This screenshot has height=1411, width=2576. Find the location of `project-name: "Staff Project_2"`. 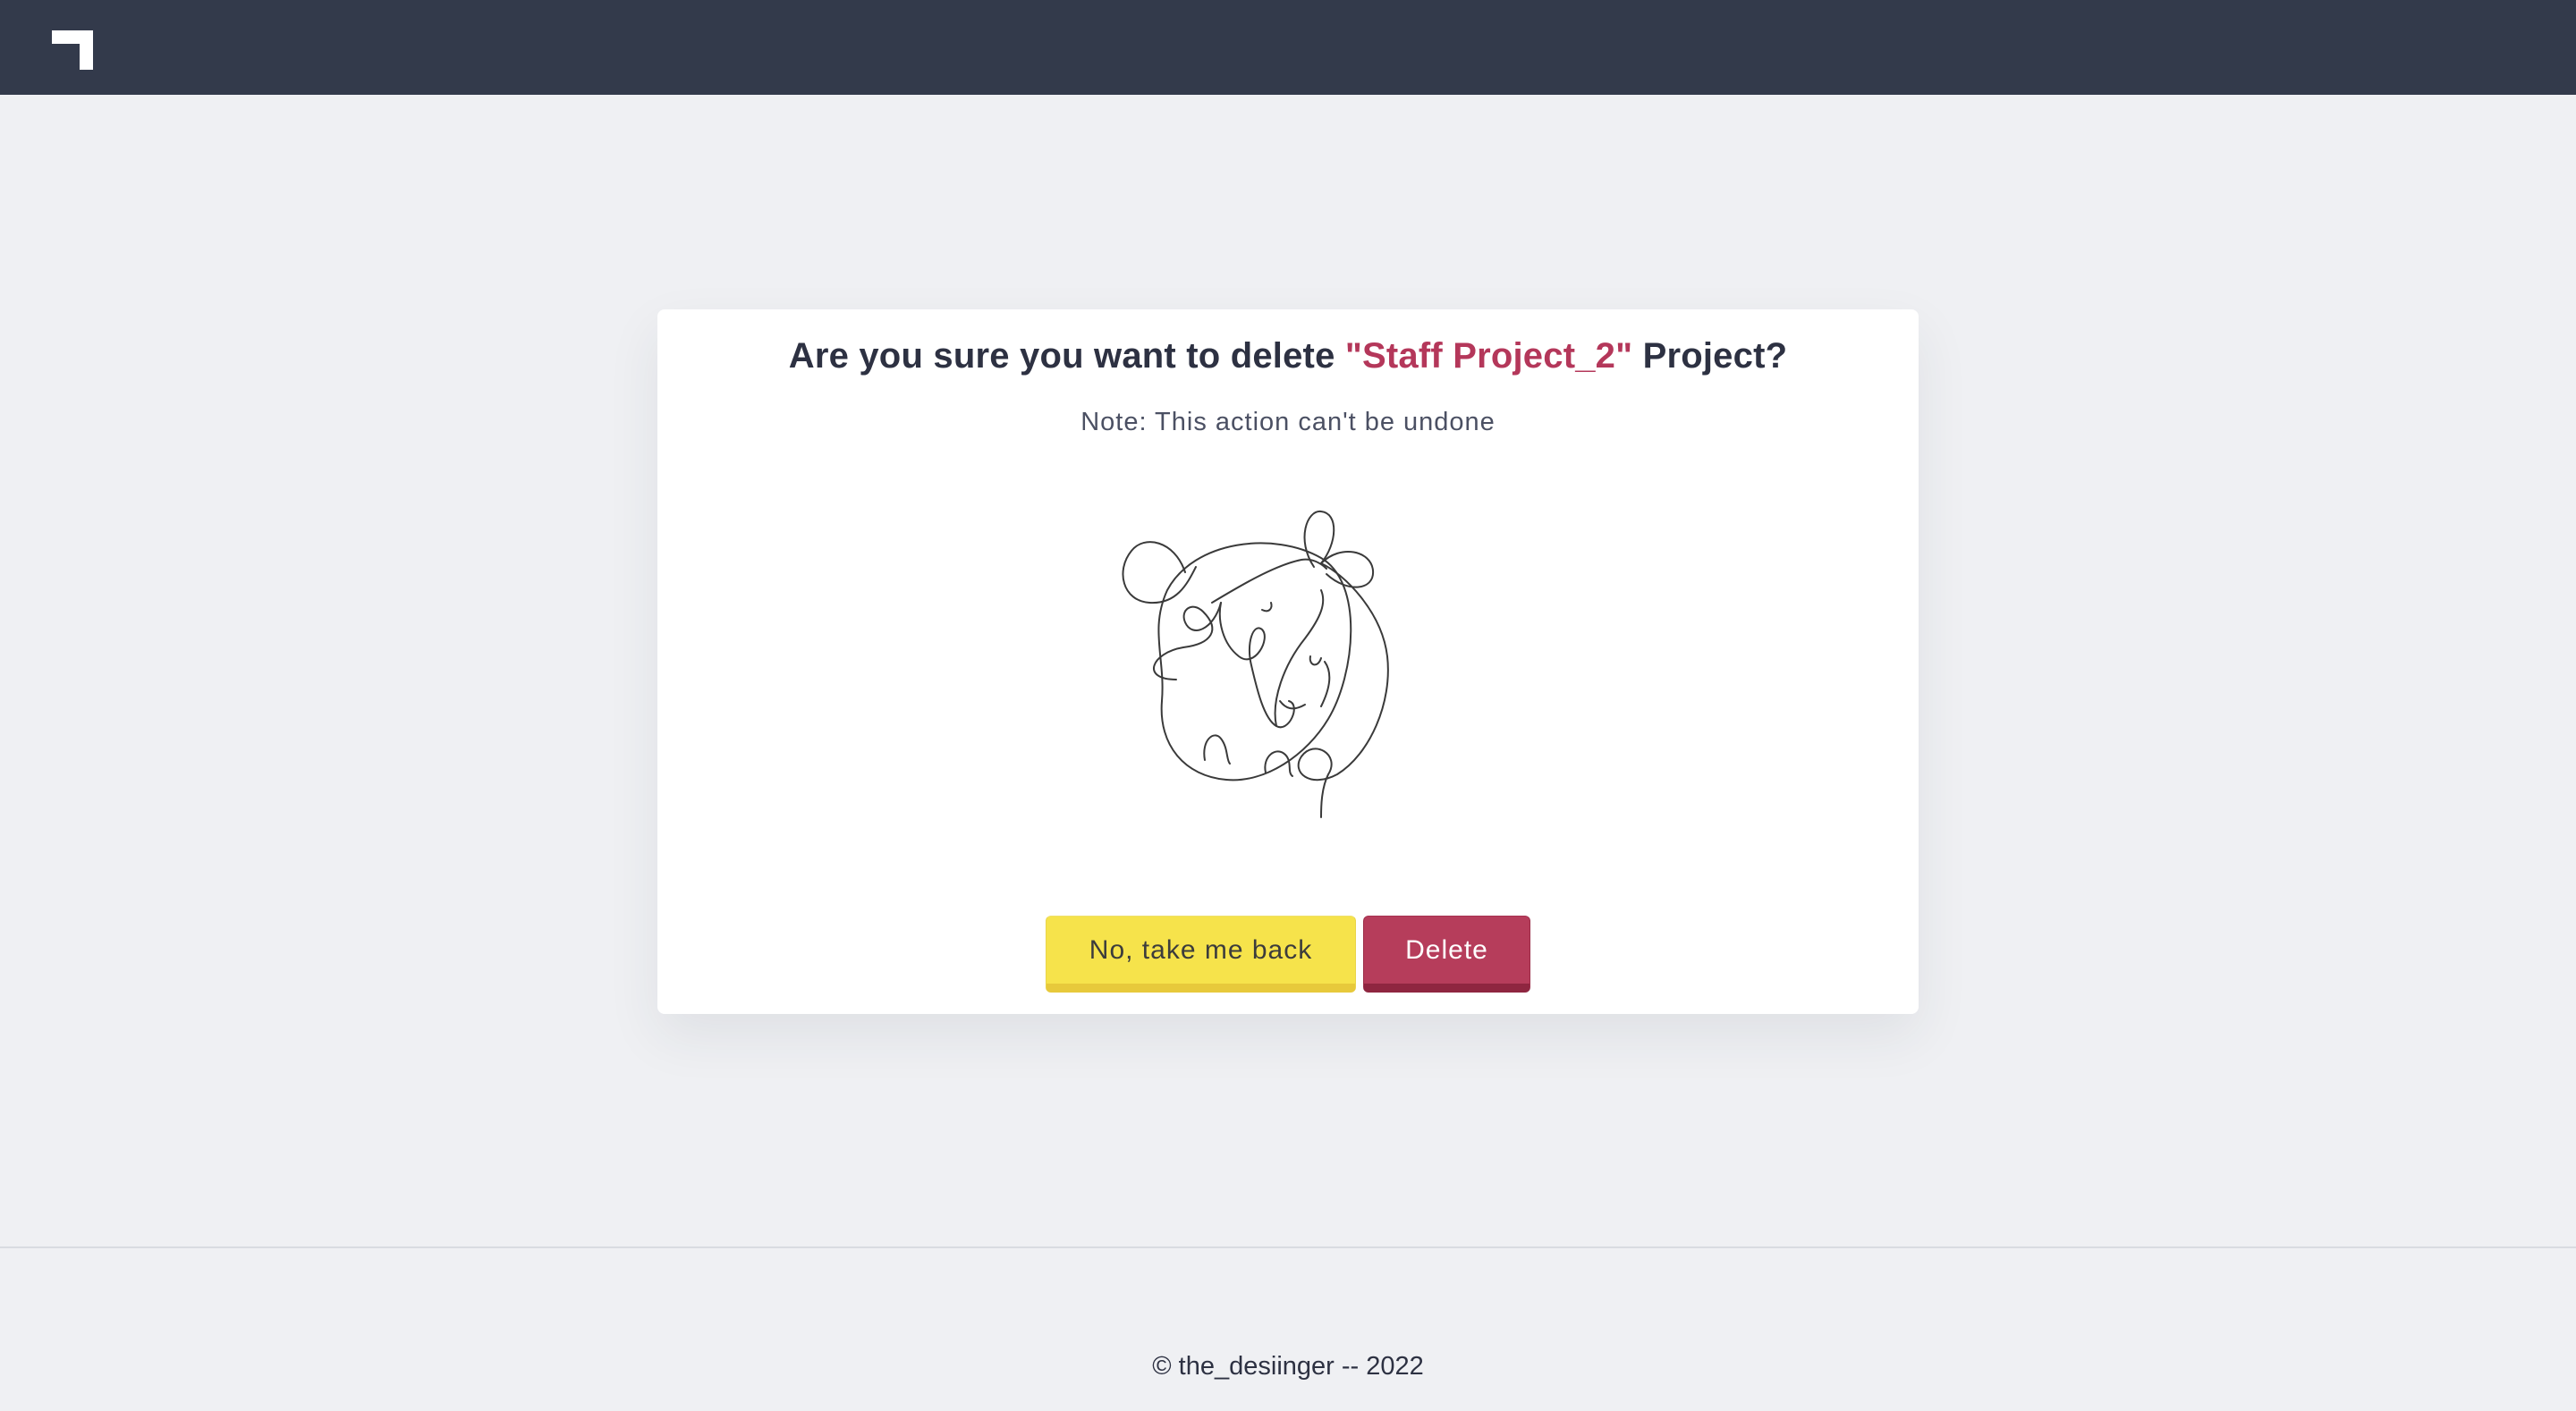

project-name: "Staff Project_2" is located at coordinates (1488, 356).